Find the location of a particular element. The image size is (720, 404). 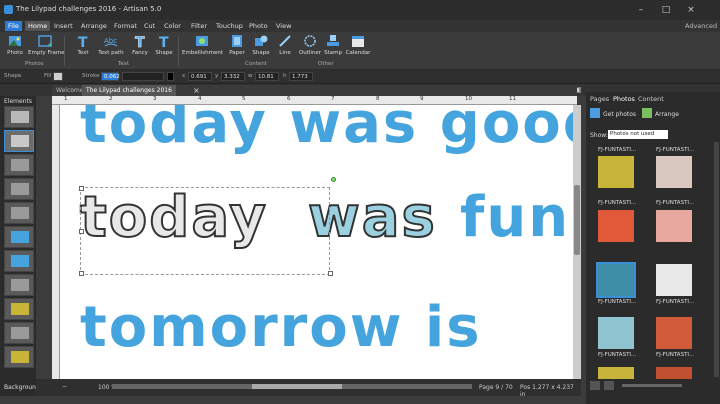

horizontal-scrollbar is located at coordinates (292, 386).